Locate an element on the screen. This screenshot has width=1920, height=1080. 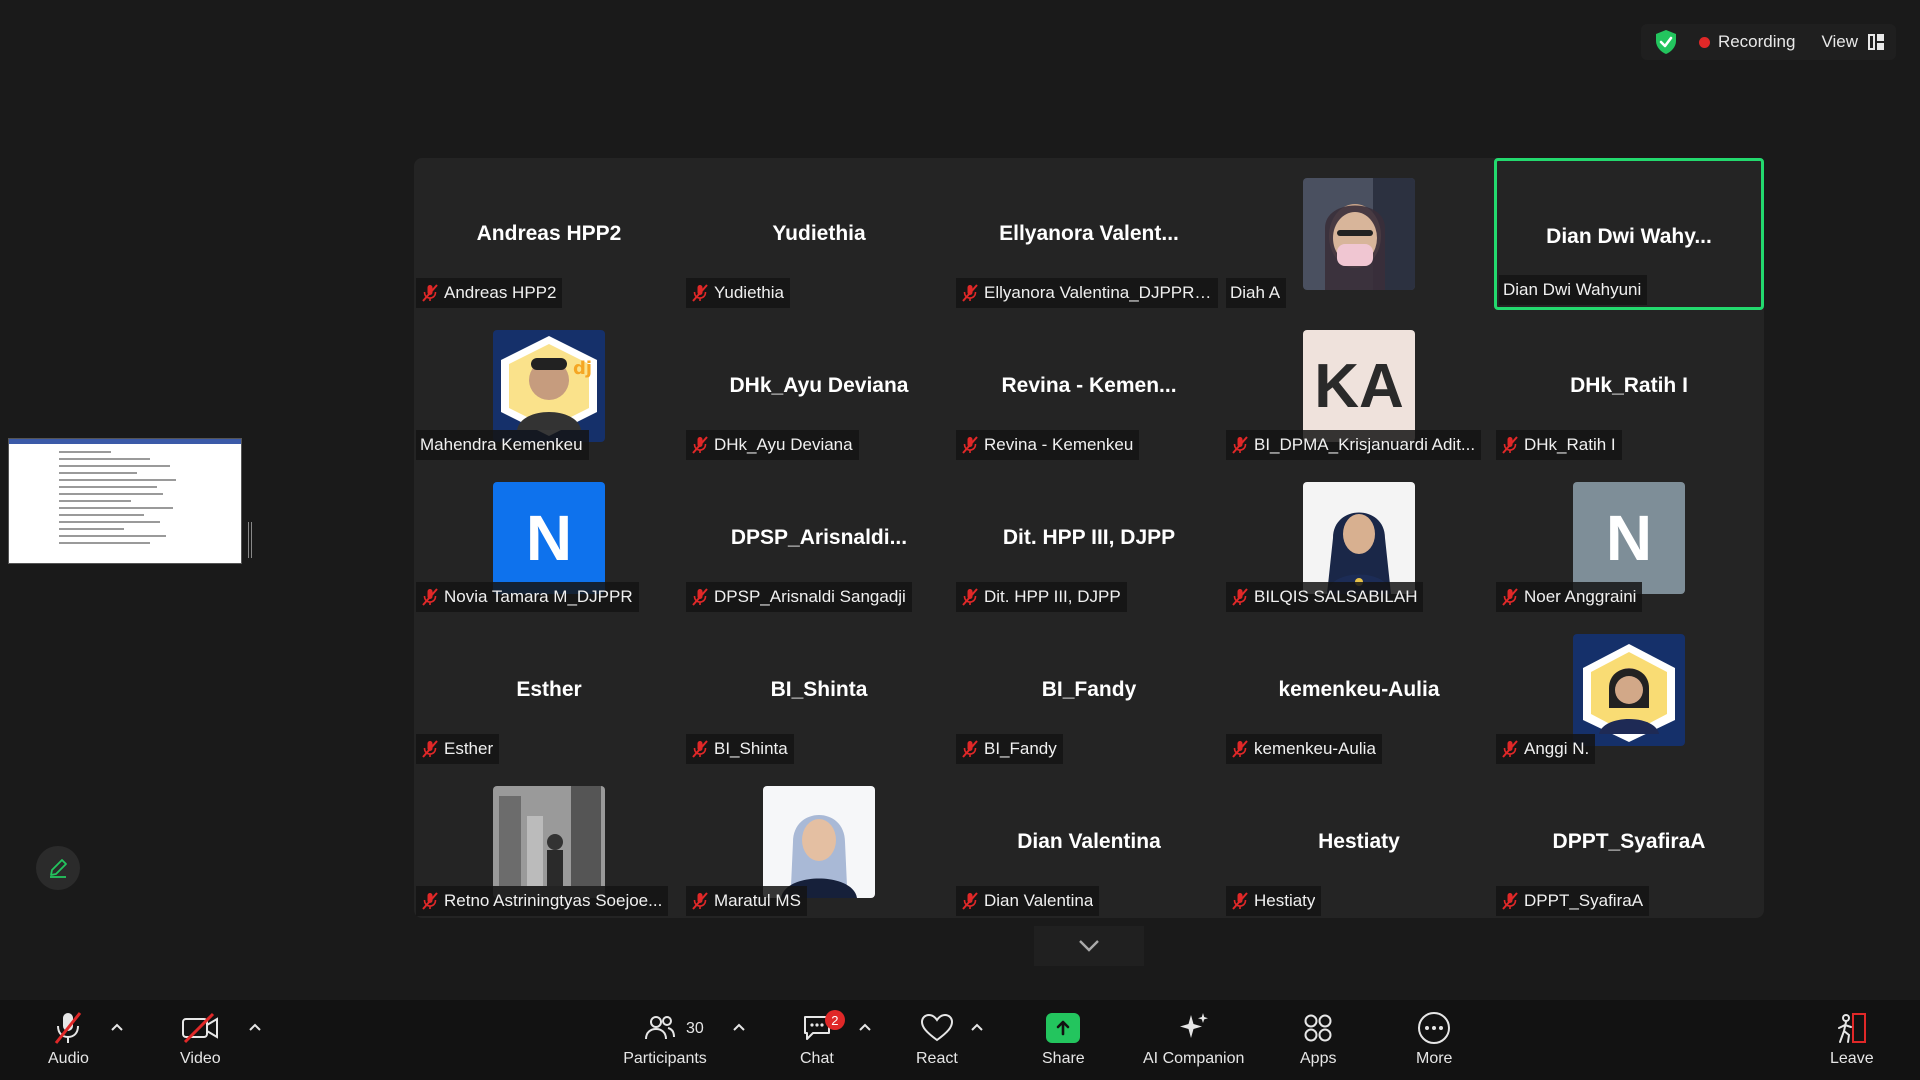
participant-name-label: Hestiaty is located at coordinates (1274, 901).